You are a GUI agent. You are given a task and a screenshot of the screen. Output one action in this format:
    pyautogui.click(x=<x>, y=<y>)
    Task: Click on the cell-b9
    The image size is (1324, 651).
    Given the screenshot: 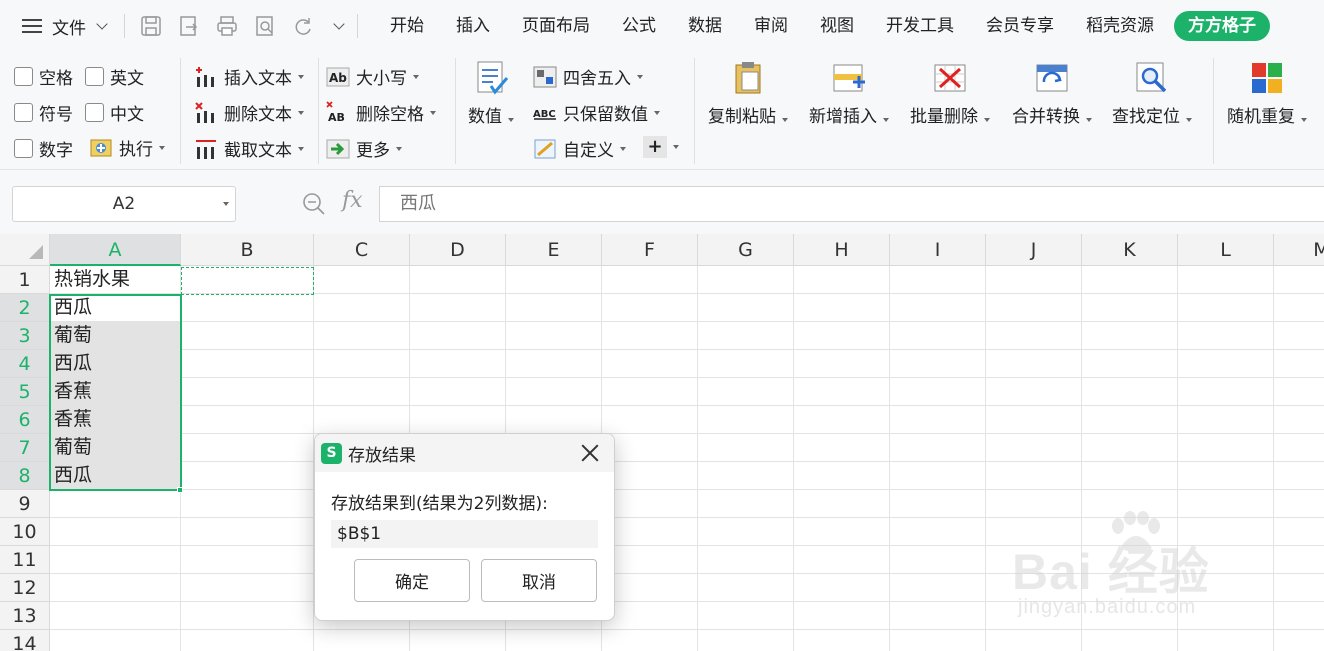 What is the action you would take?
    pyautogui.click(x=247, y=504)
    